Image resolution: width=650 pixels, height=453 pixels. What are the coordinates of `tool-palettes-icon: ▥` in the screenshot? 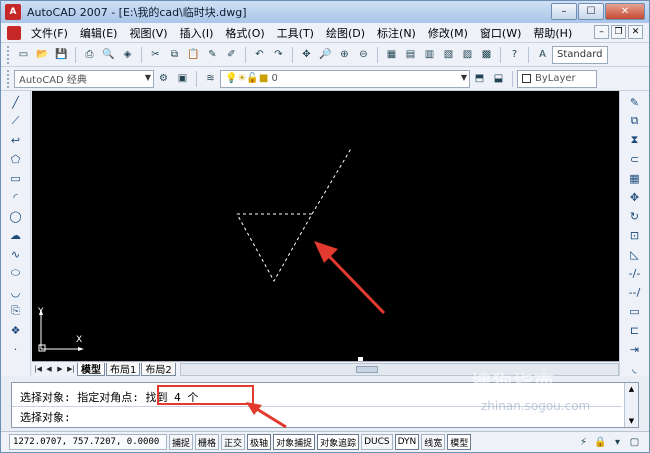 It's located at (429, 54).